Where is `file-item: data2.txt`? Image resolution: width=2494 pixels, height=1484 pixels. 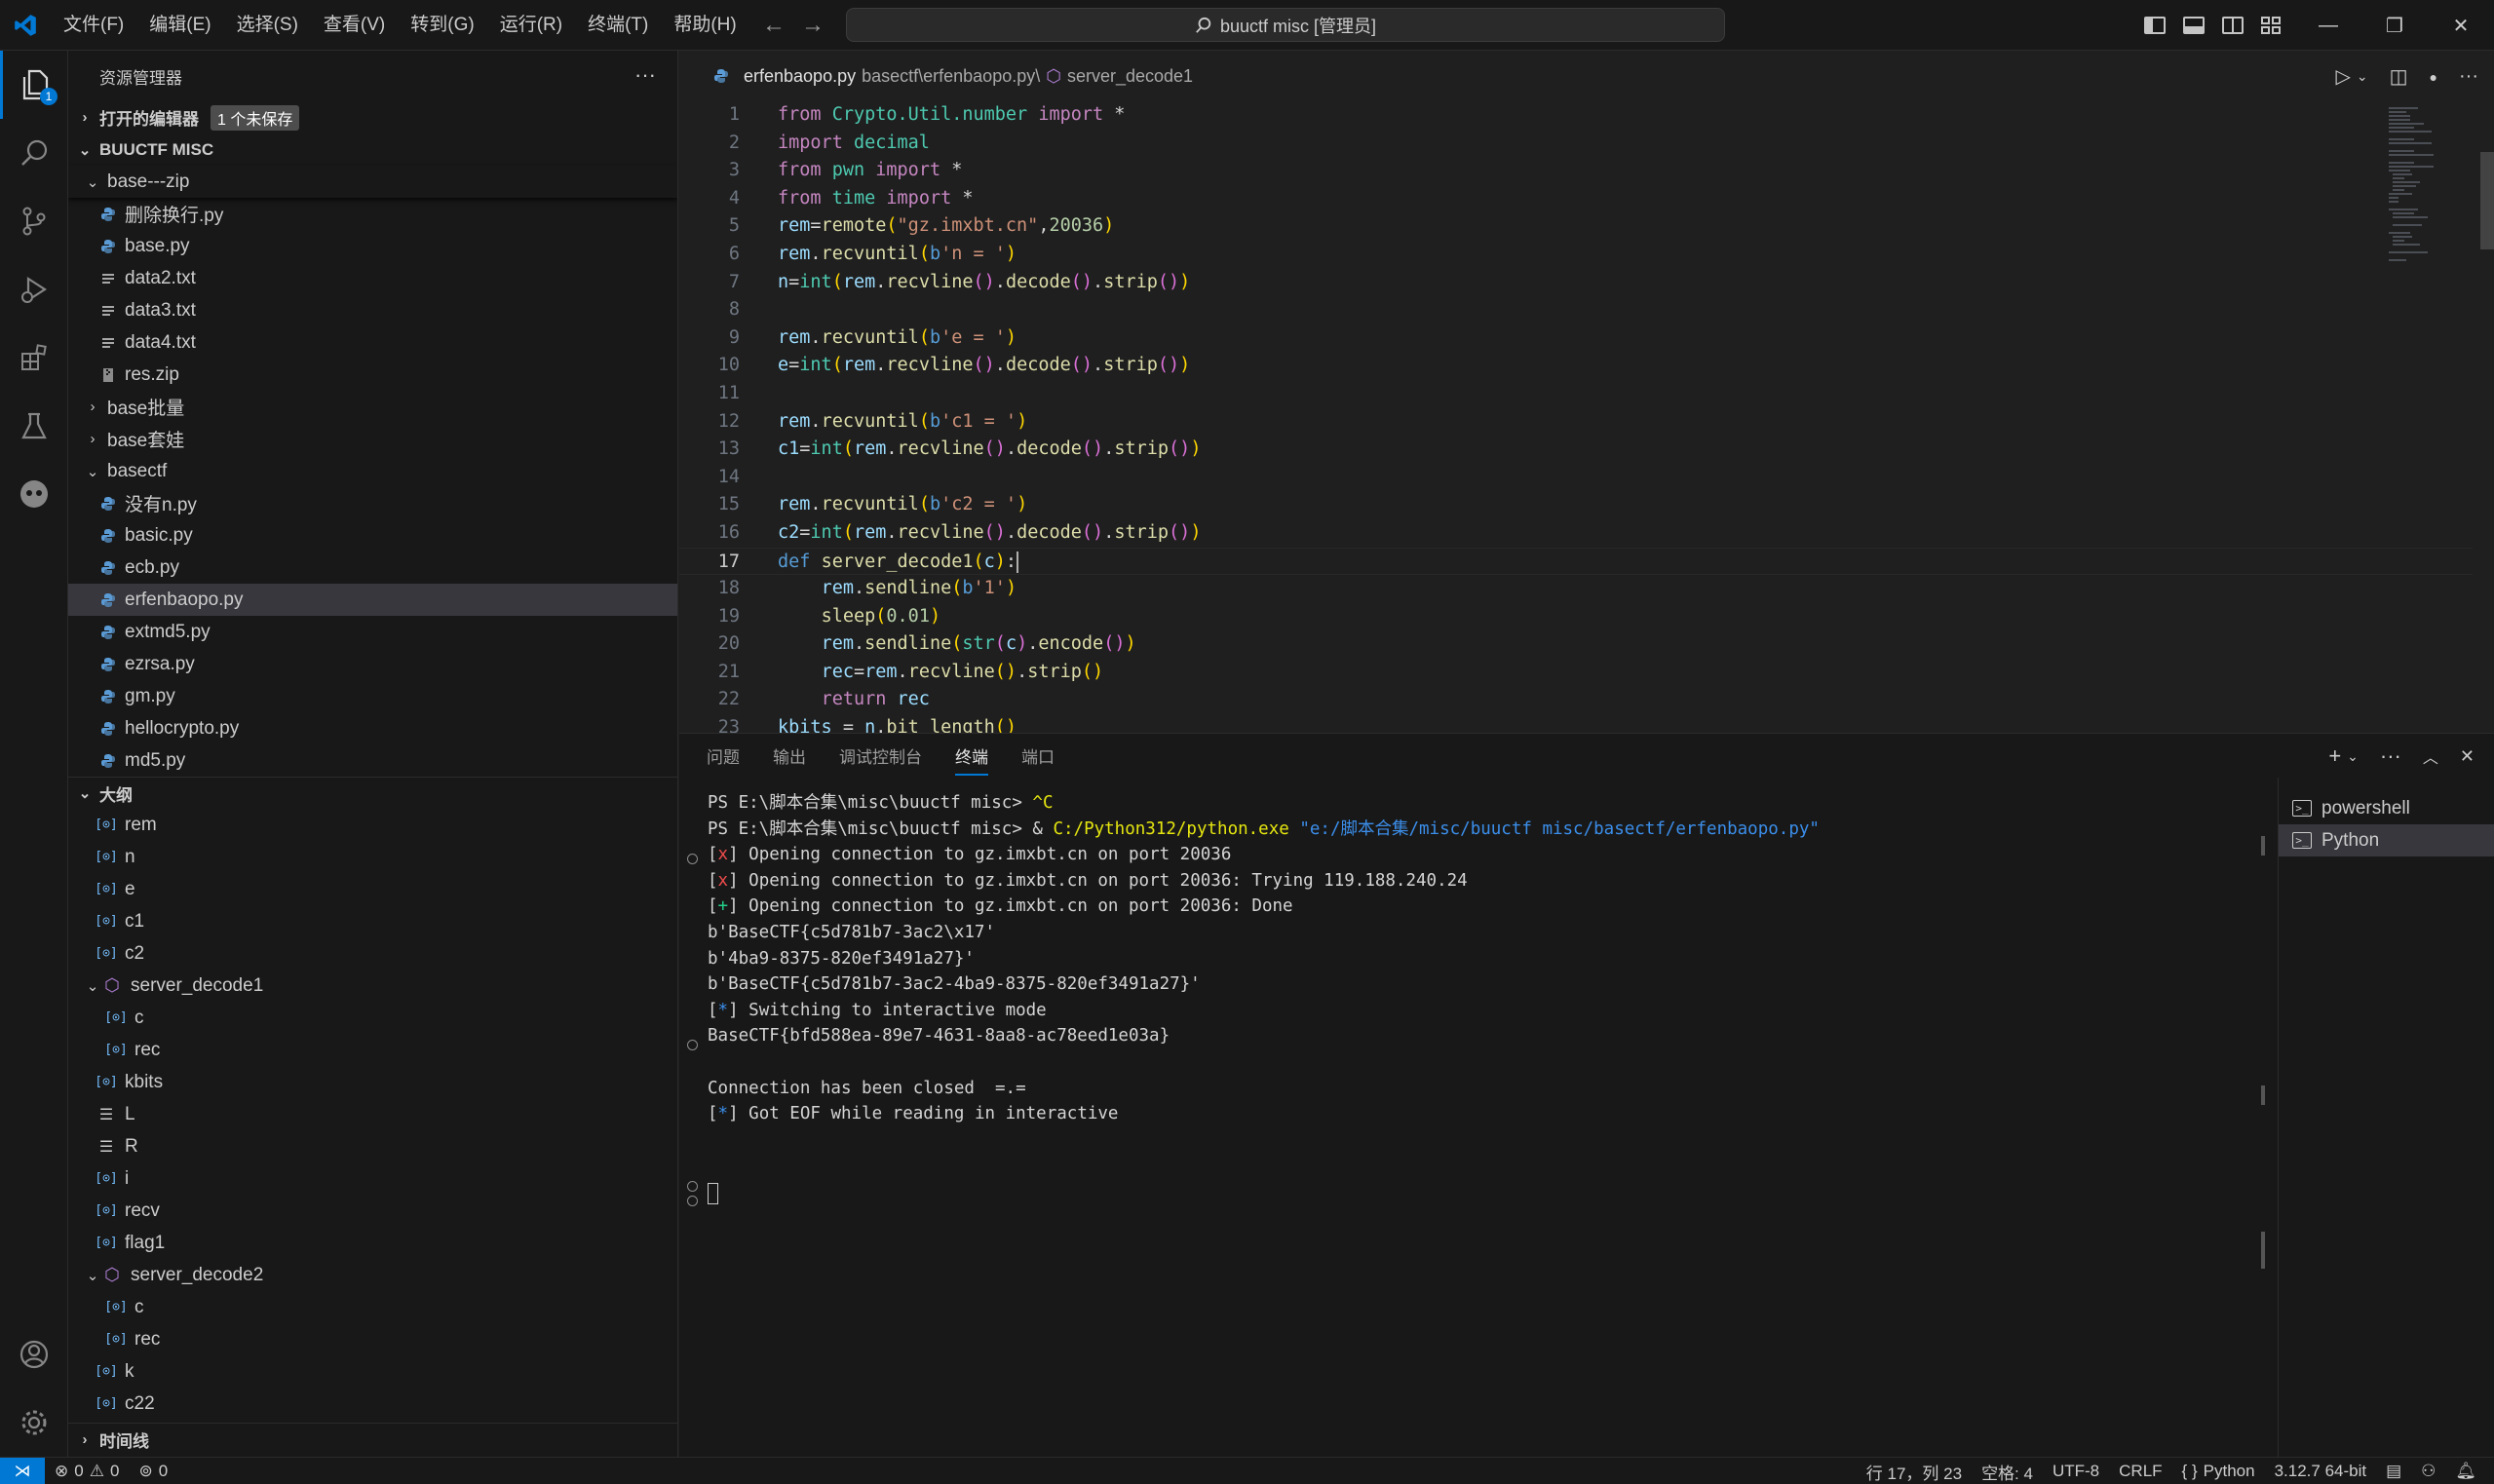
file-item: data2.txt is located at coordinates (372, 278).